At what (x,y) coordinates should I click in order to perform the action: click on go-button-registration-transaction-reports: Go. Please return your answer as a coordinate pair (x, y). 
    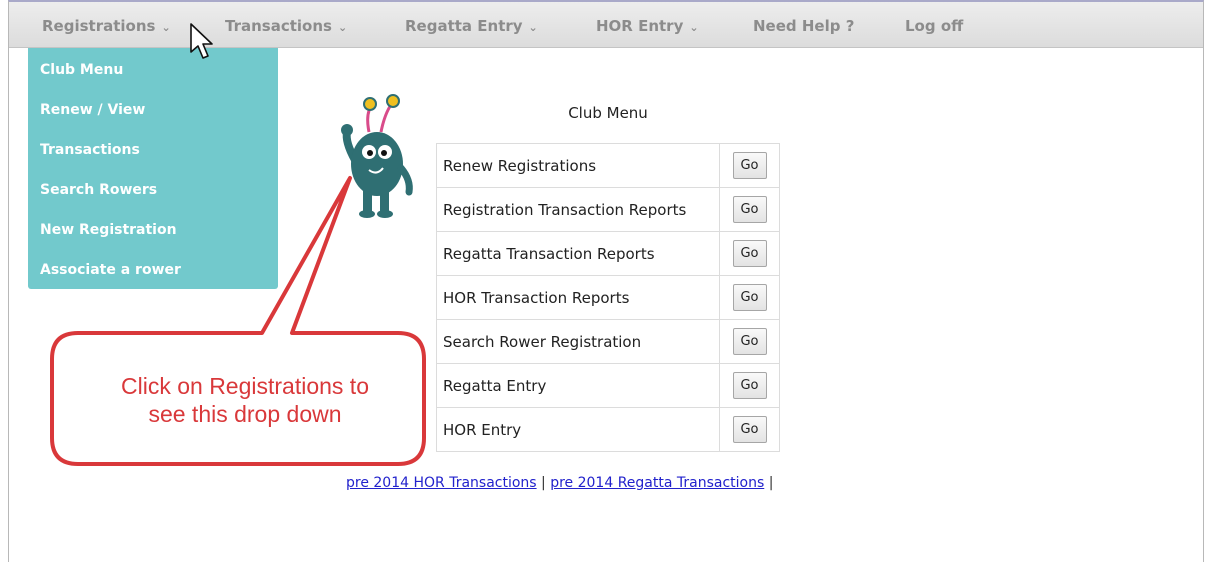
    Looking at the image, I should click on (749, 209).